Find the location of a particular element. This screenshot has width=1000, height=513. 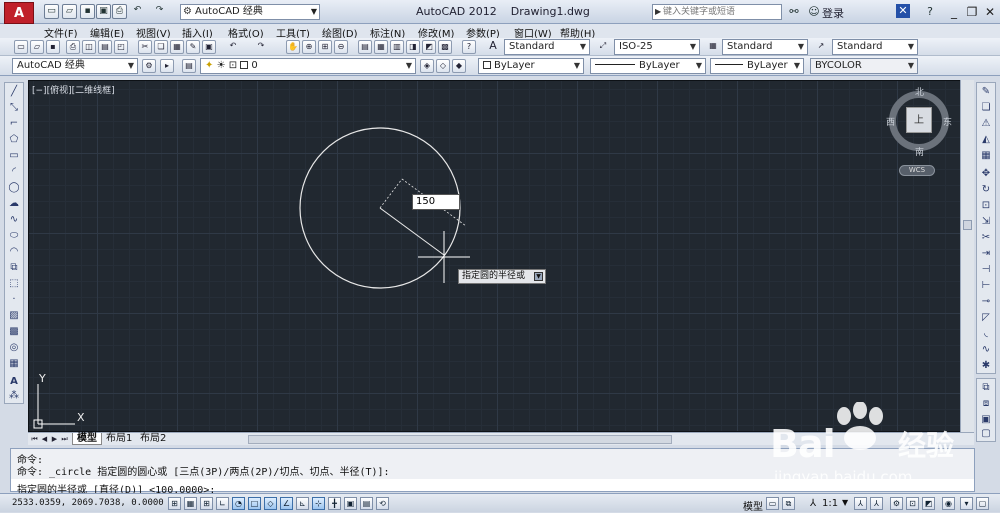

match-properties-icon: ✎ is located at coordinates (193, 47).